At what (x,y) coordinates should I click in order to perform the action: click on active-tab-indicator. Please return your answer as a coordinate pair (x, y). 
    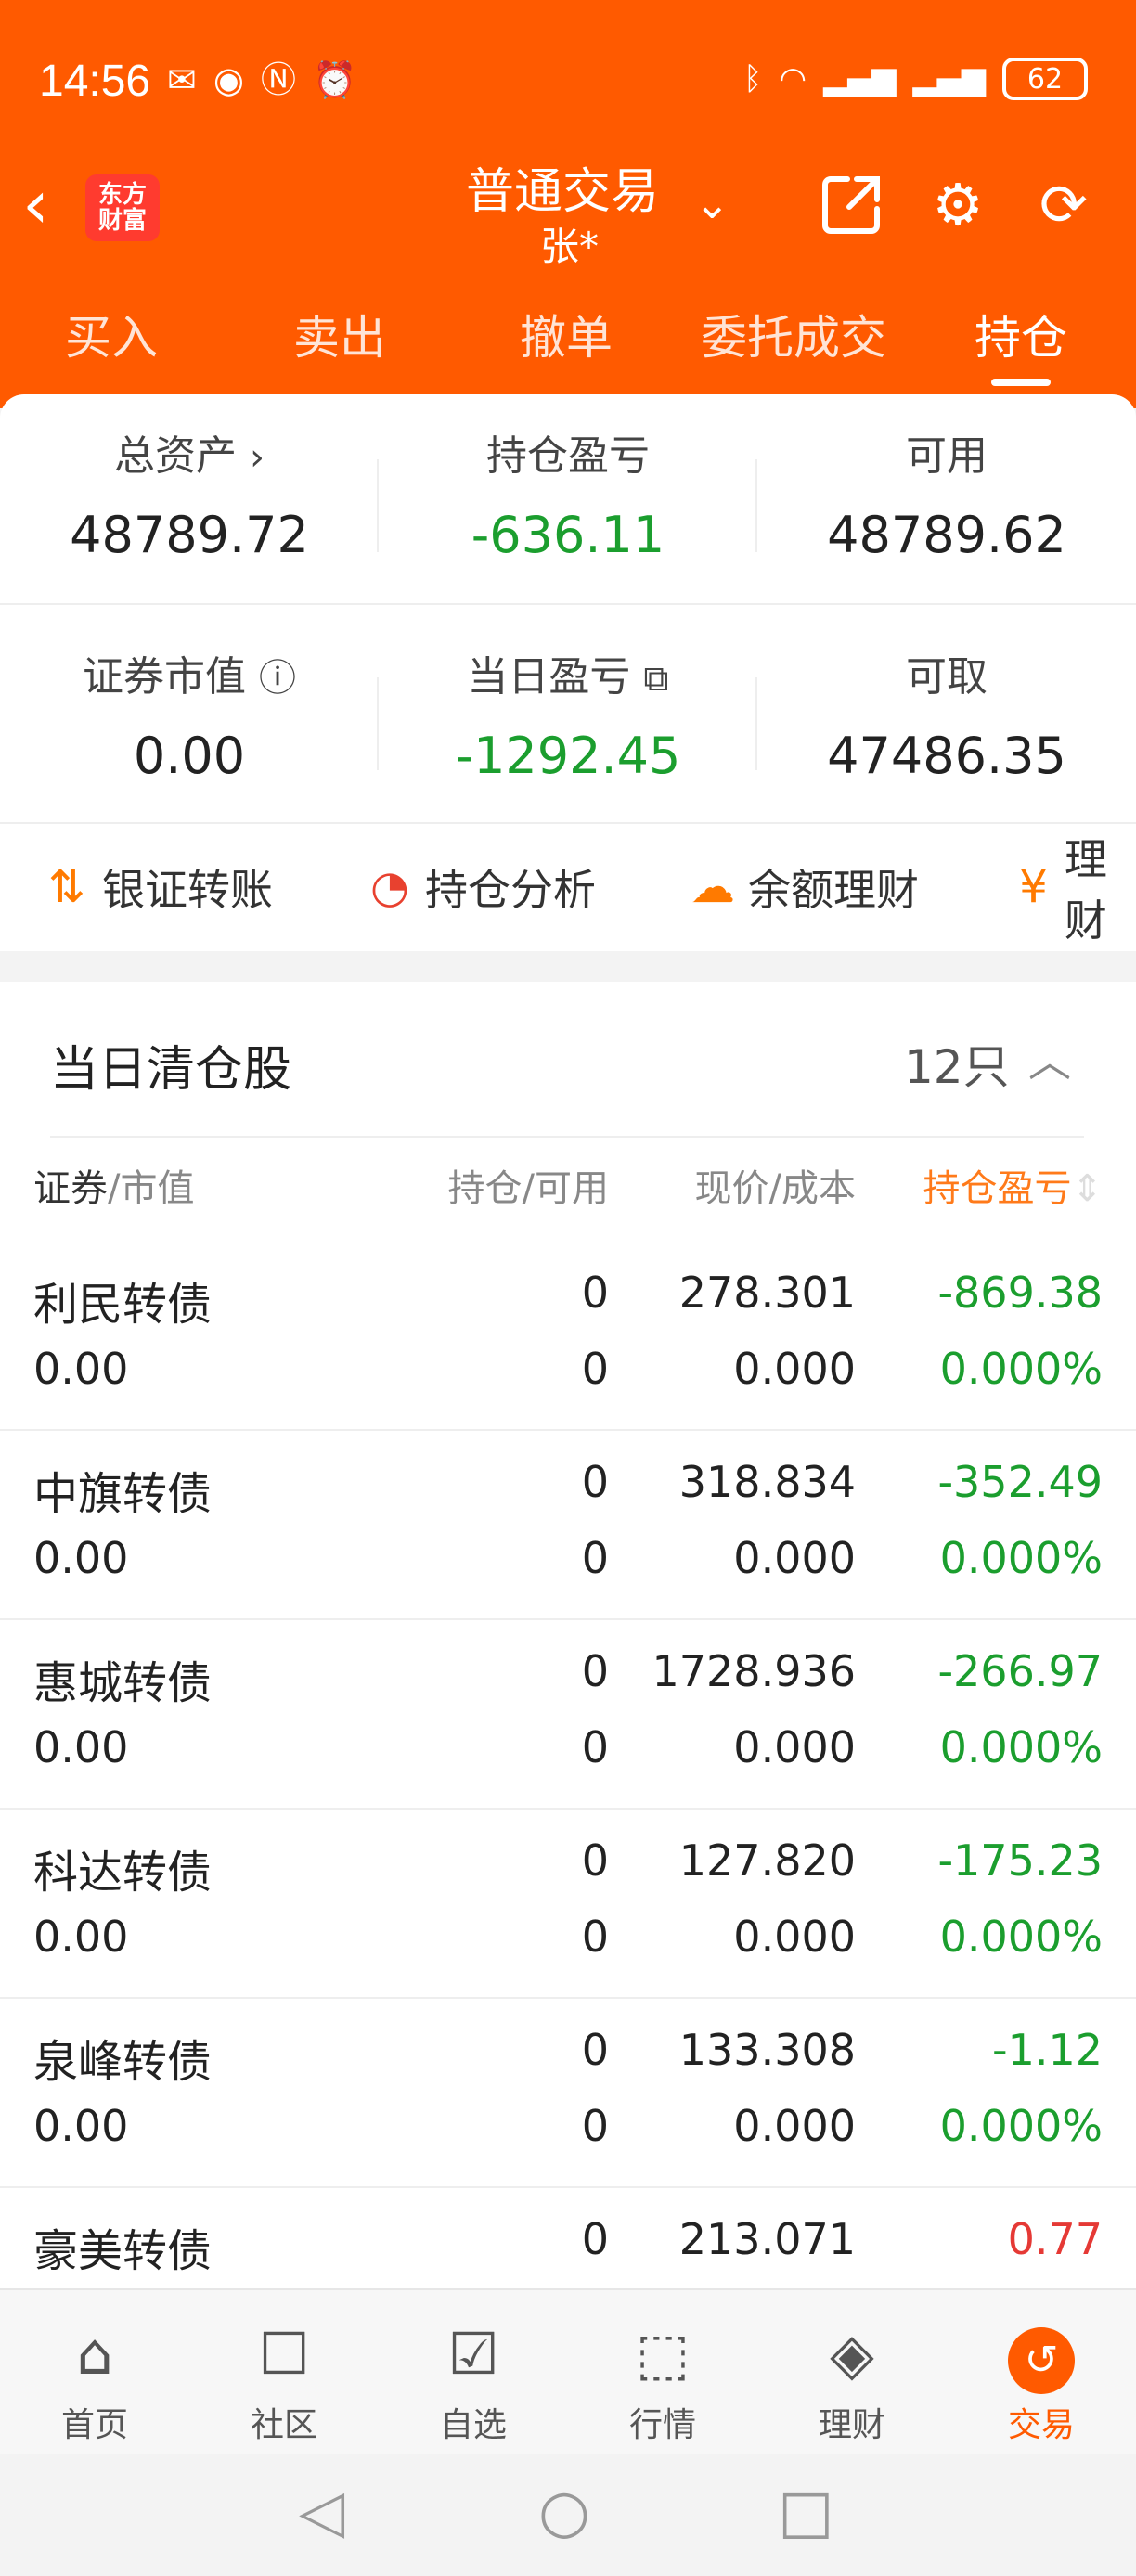
    Looking at the image, I should click on (1021, 382).